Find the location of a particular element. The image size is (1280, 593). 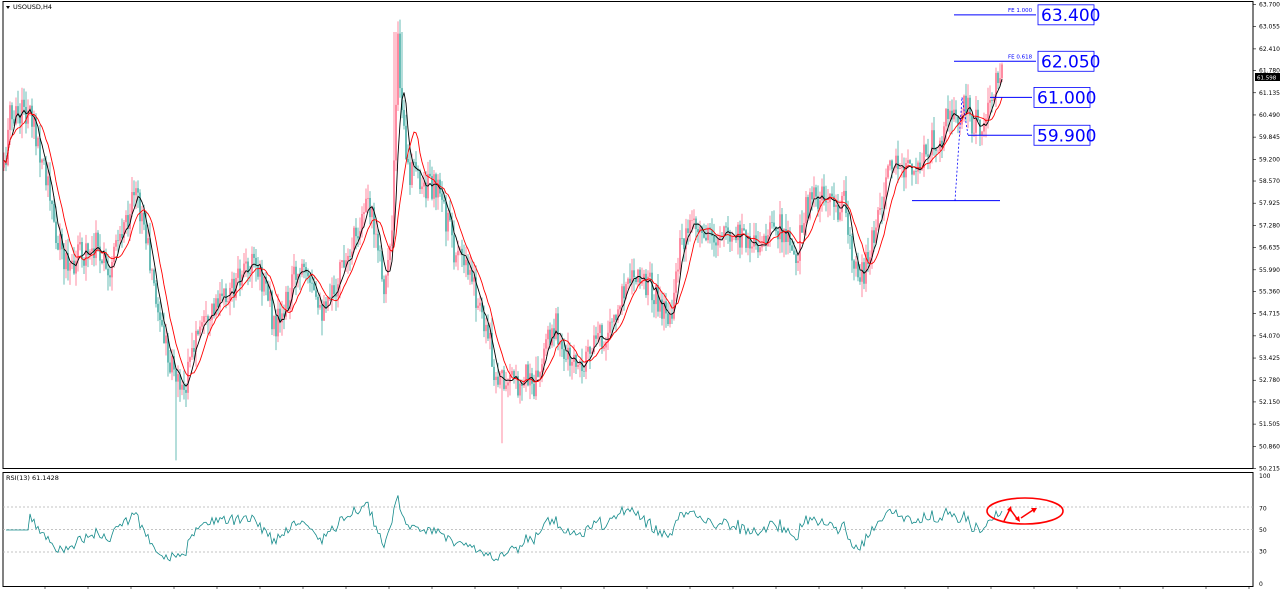

rsi-axis-ticks: 100 70 50 30 0 is located at coordinates (1265, 530).